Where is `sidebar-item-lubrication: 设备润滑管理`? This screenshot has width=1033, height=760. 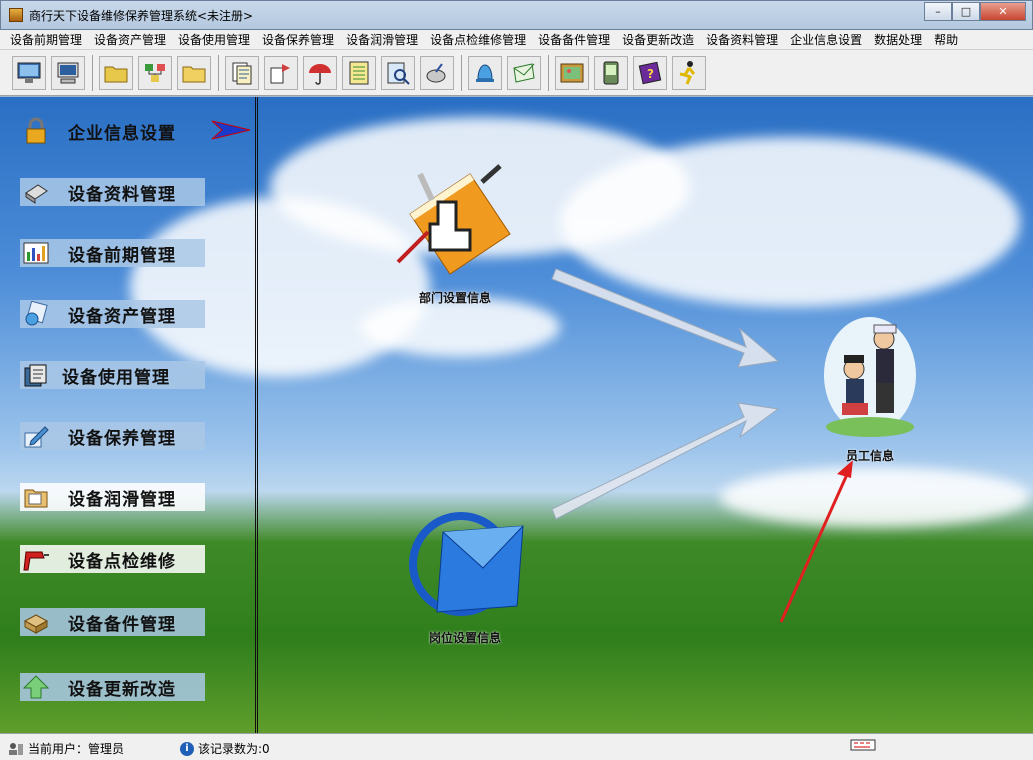 sidebar-item-lubrication: 设备润滑管理 is located at coordinates (112, 497).